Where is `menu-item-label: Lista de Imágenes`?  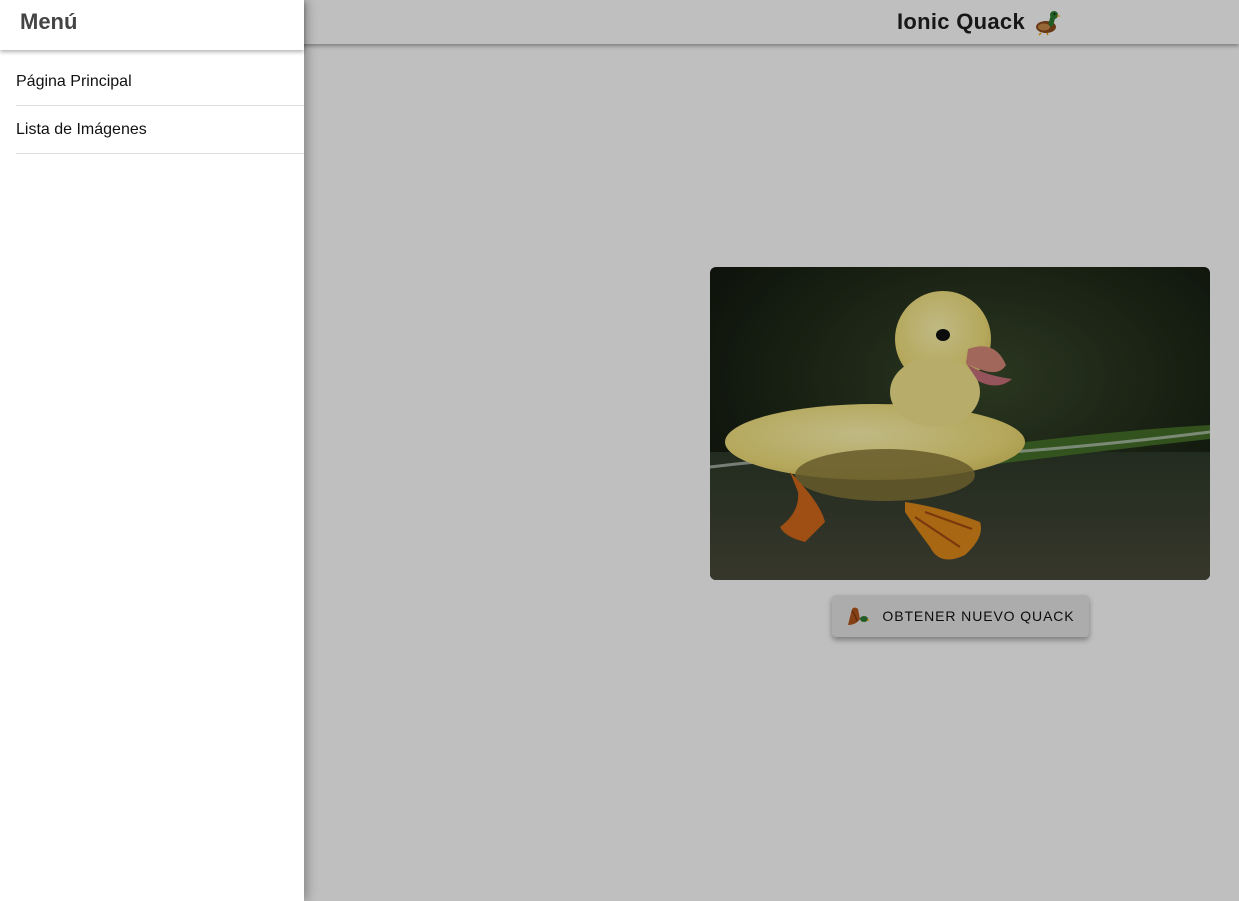 menu-item-label: Lista de Imágenes is located at coordinates (81, 129).